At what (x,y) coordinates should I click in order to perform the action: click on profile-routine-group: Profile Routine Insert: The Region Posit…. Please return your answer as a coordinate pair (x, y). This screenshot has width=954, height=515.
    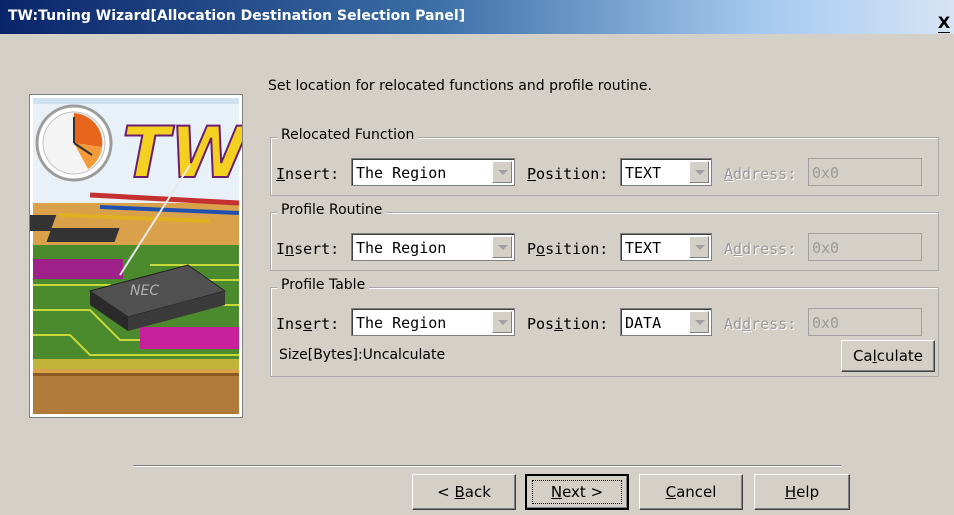
    Looking at the image, I should click on (604, 236).